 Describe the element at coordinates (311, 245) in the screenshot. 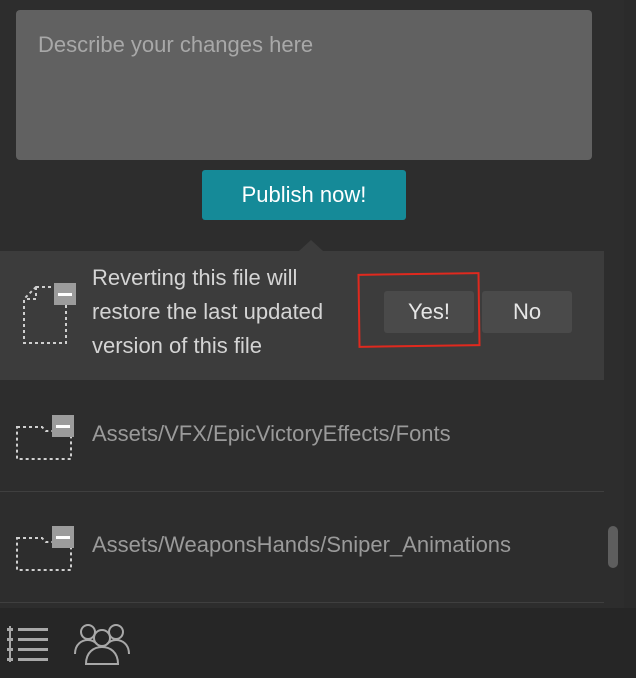

I see `popover-pointer` at that location.